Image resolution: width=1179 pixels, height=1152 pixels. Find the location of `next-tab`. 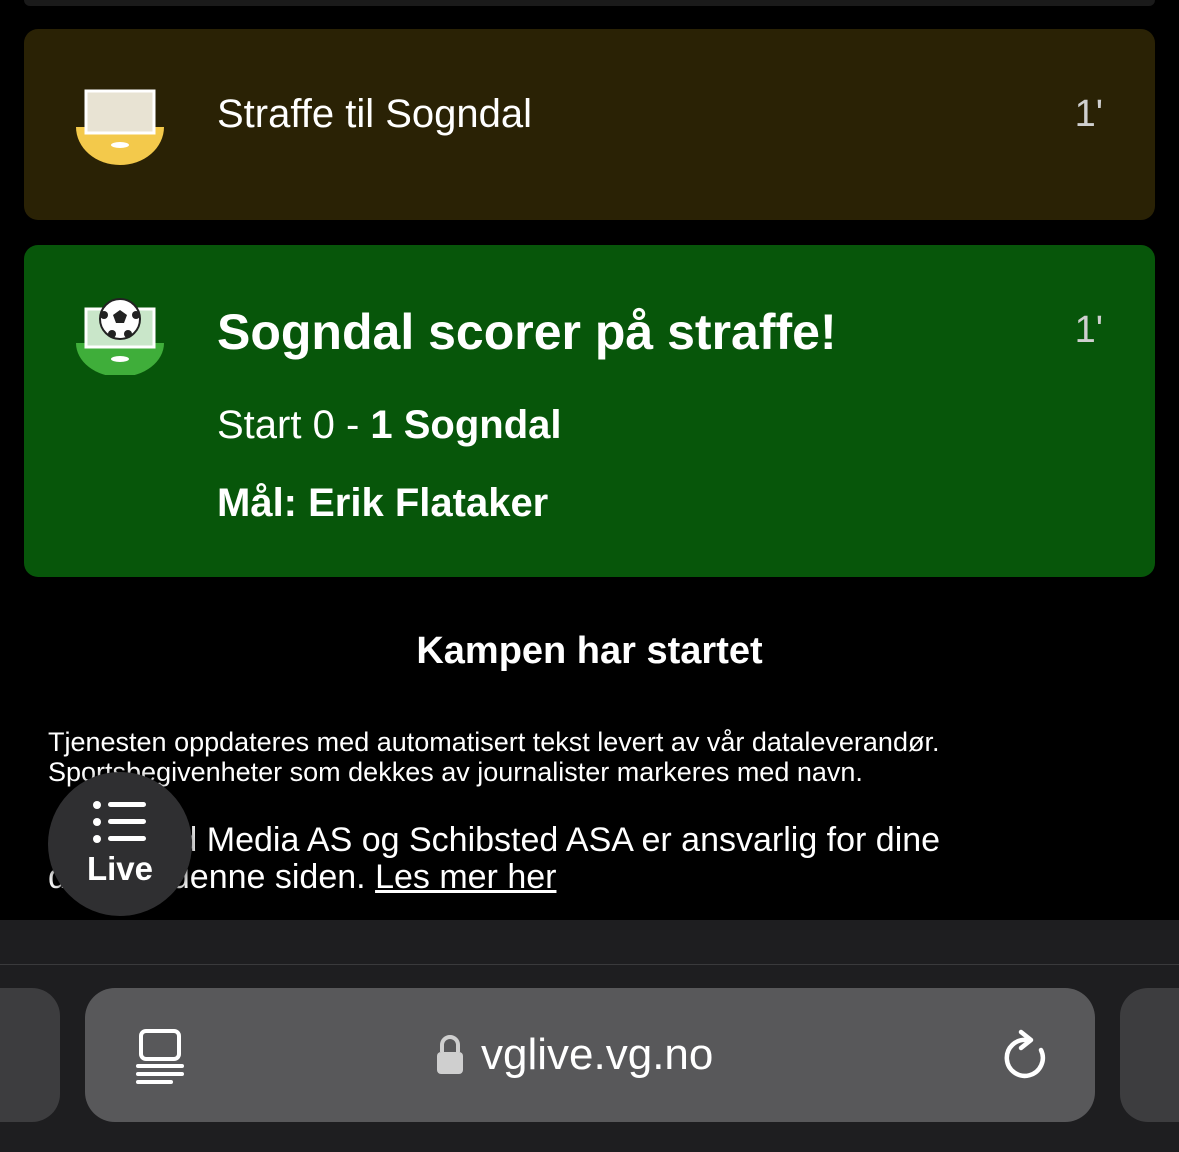

next-tab is located at coordinates (1149, 1055).